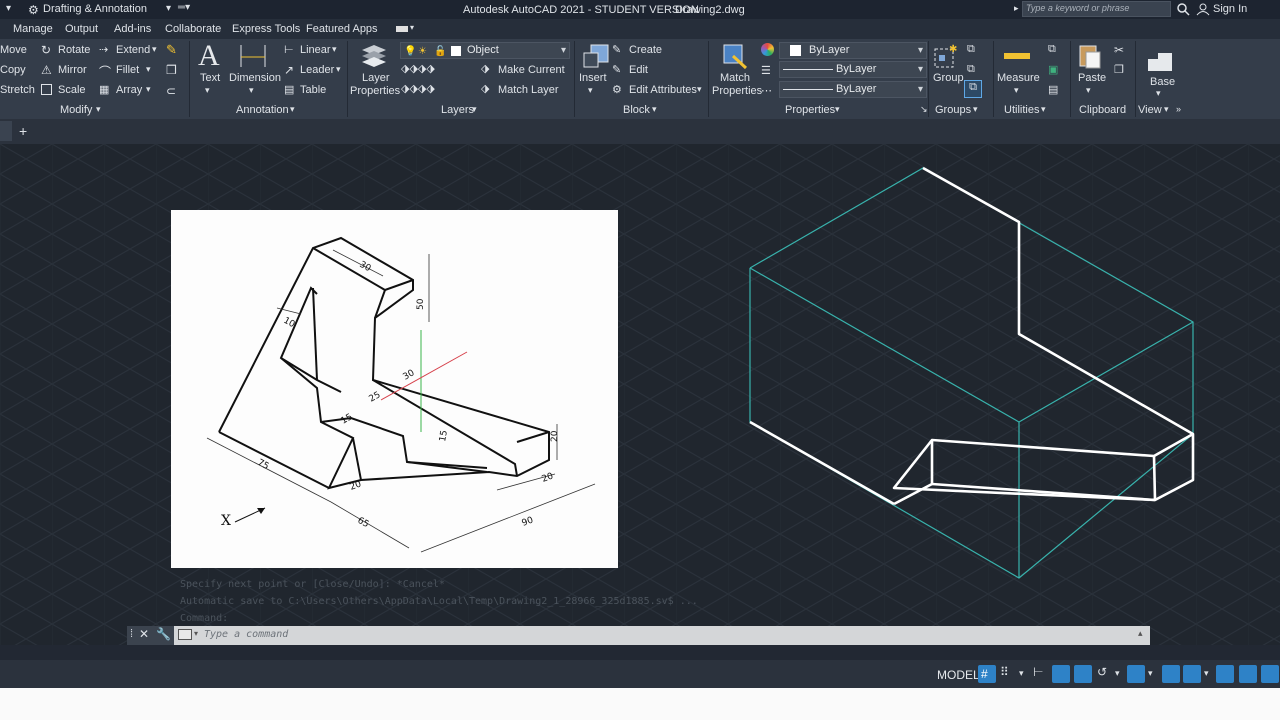 This screenshot has height=720, width=1280. What do you see at coordinates (376, 78) in the screenshot?
I see `layer-properties-label-1: Layer` at bounding box center [376, 78].